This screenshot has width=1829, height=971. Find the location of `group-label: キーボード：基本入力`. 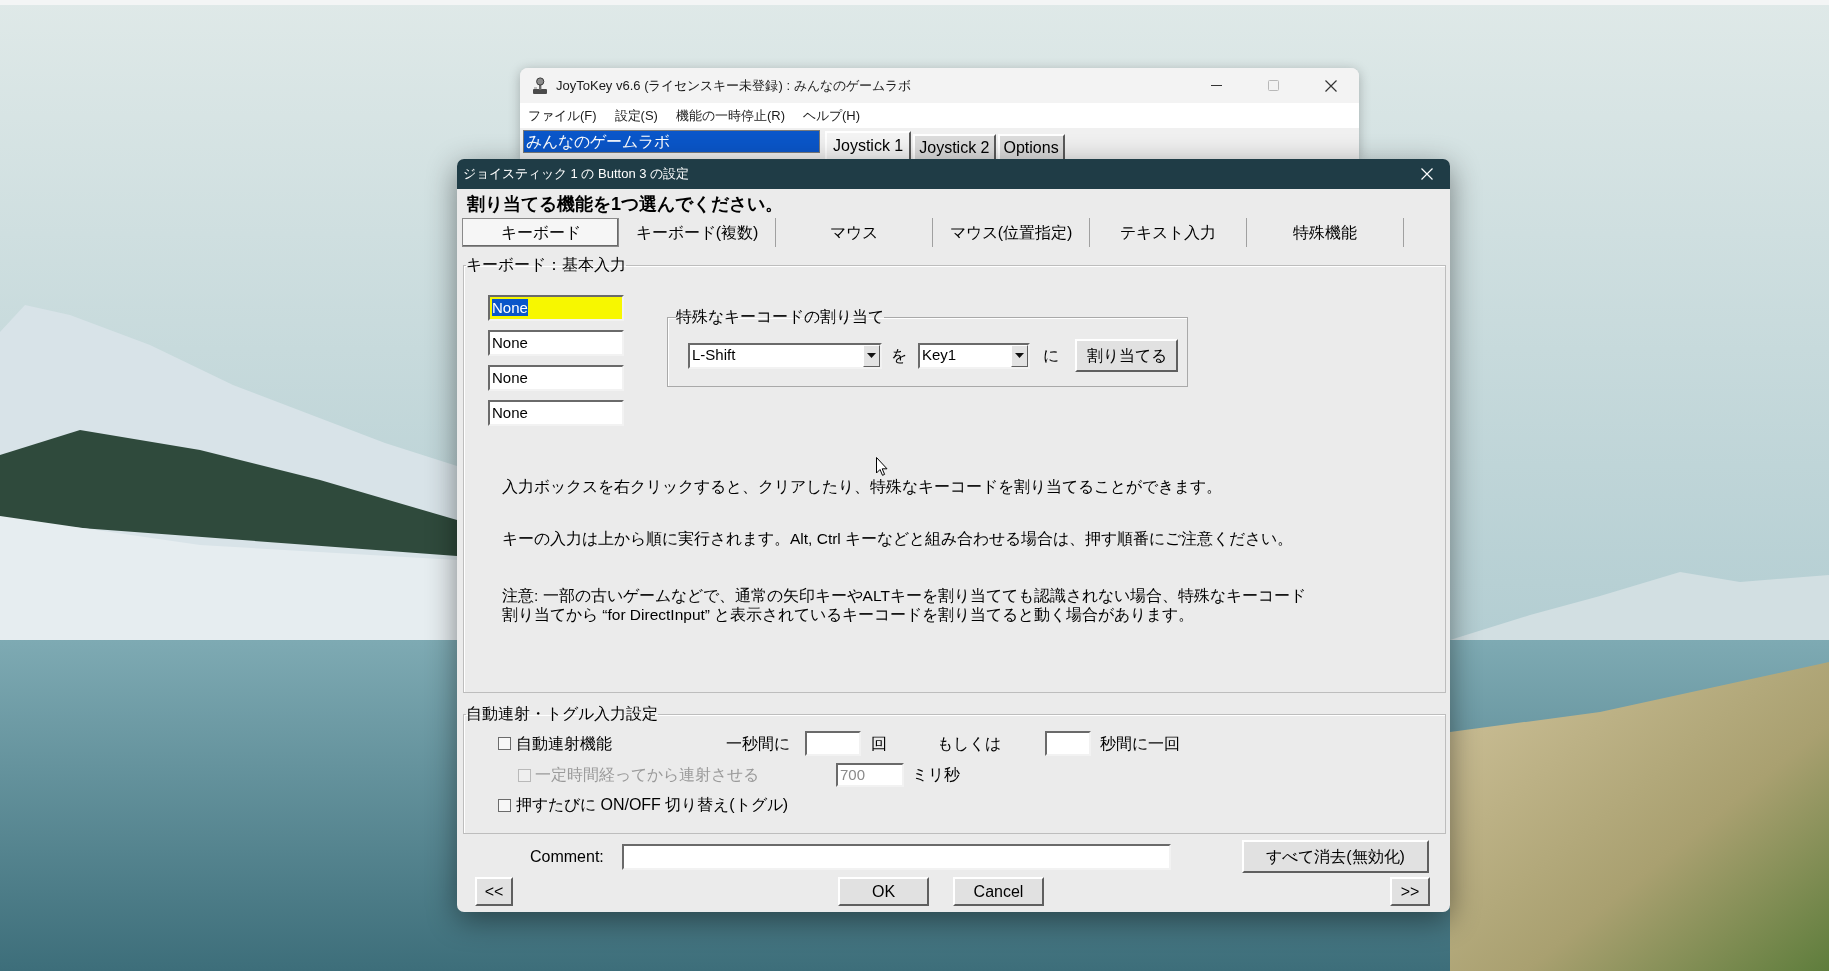

group-label: キーボード：基本入力 is located at coordinates (546, 265).